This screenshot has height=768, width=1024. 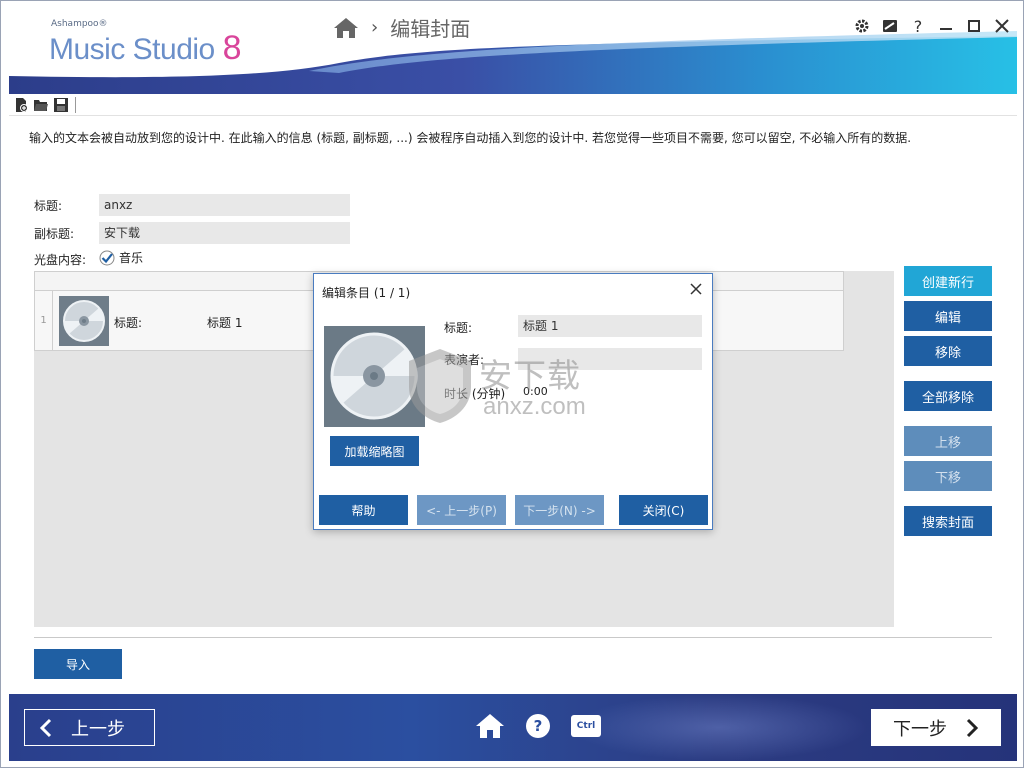 What do you see at coordinates (75, 104) in the screenshot?
I see `toolbar-divider` at bounding box center [75, 104].